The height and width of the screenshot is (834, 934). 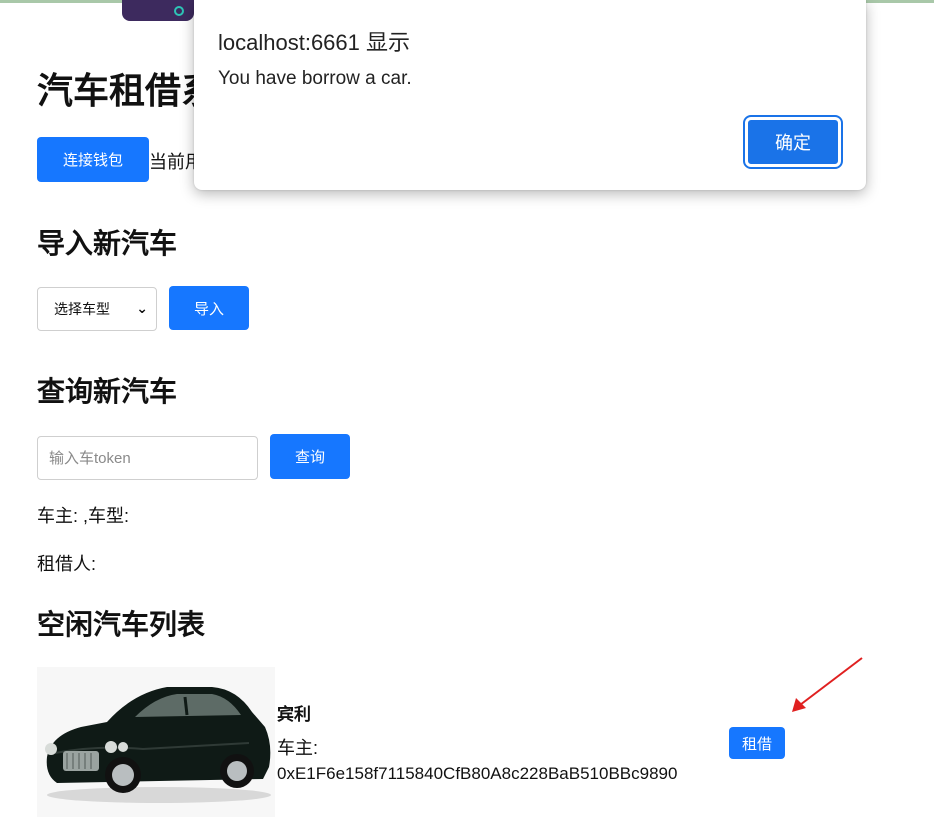 What do you see at coordinates (93, 159) in the screenshot?
I see `connect-wallet-button: 连接钱包` at bounding box center [93, 159].